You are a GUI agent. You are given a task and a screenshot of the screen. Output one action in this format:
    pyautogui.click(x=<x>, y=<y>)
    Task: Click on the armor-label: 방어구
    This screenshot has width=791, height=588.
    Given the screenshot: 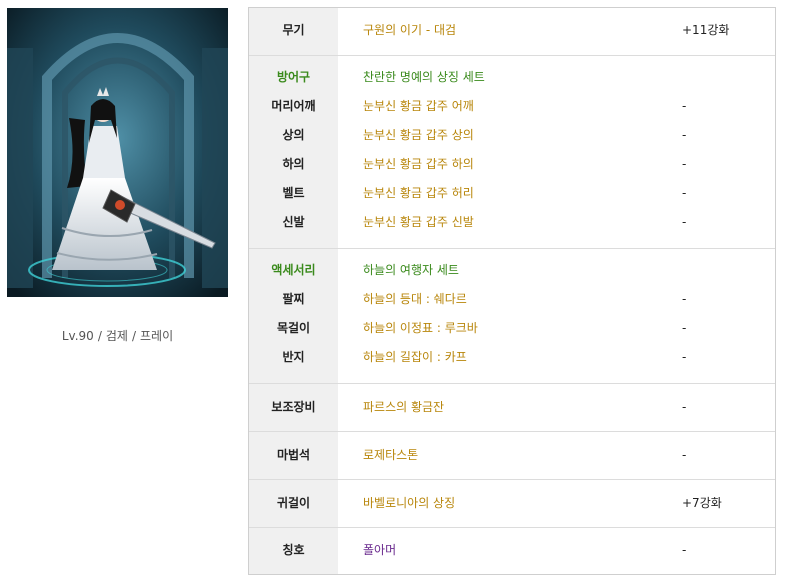 What is the action you would take?
    pyautogui.click(x=293, y=77)
    